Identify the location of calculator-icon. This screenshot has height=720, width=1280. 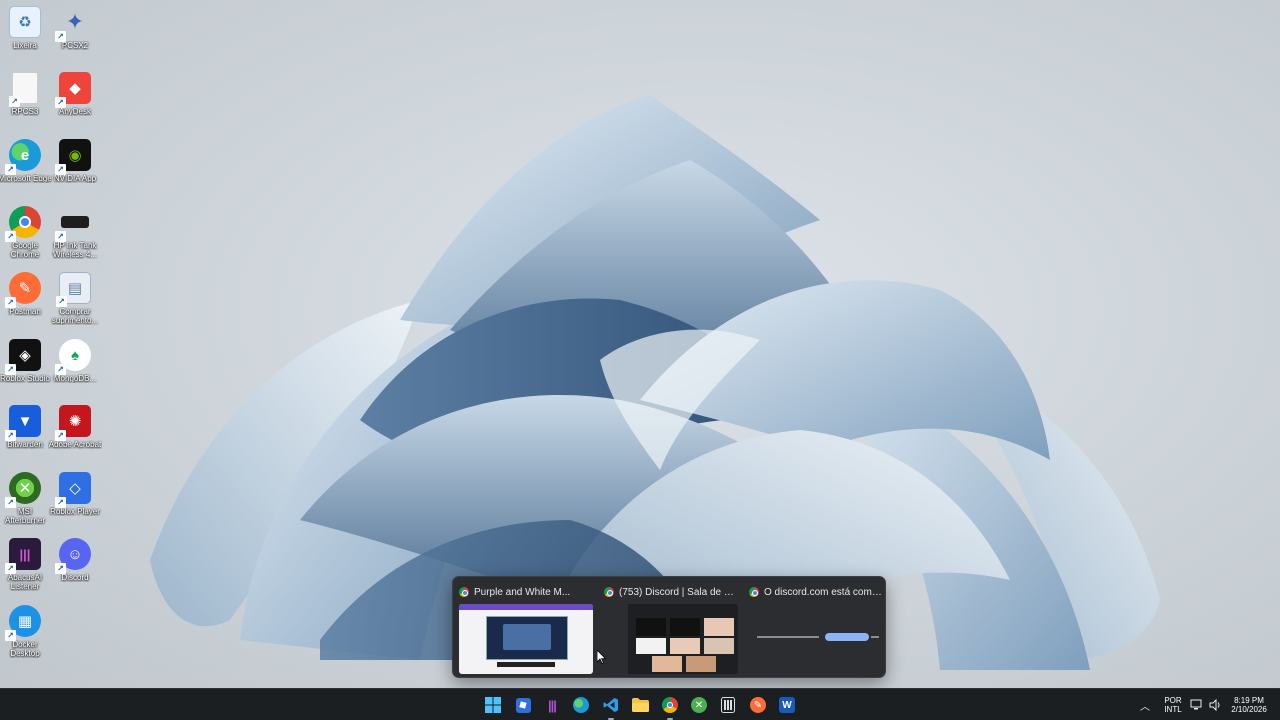
(728, 705).